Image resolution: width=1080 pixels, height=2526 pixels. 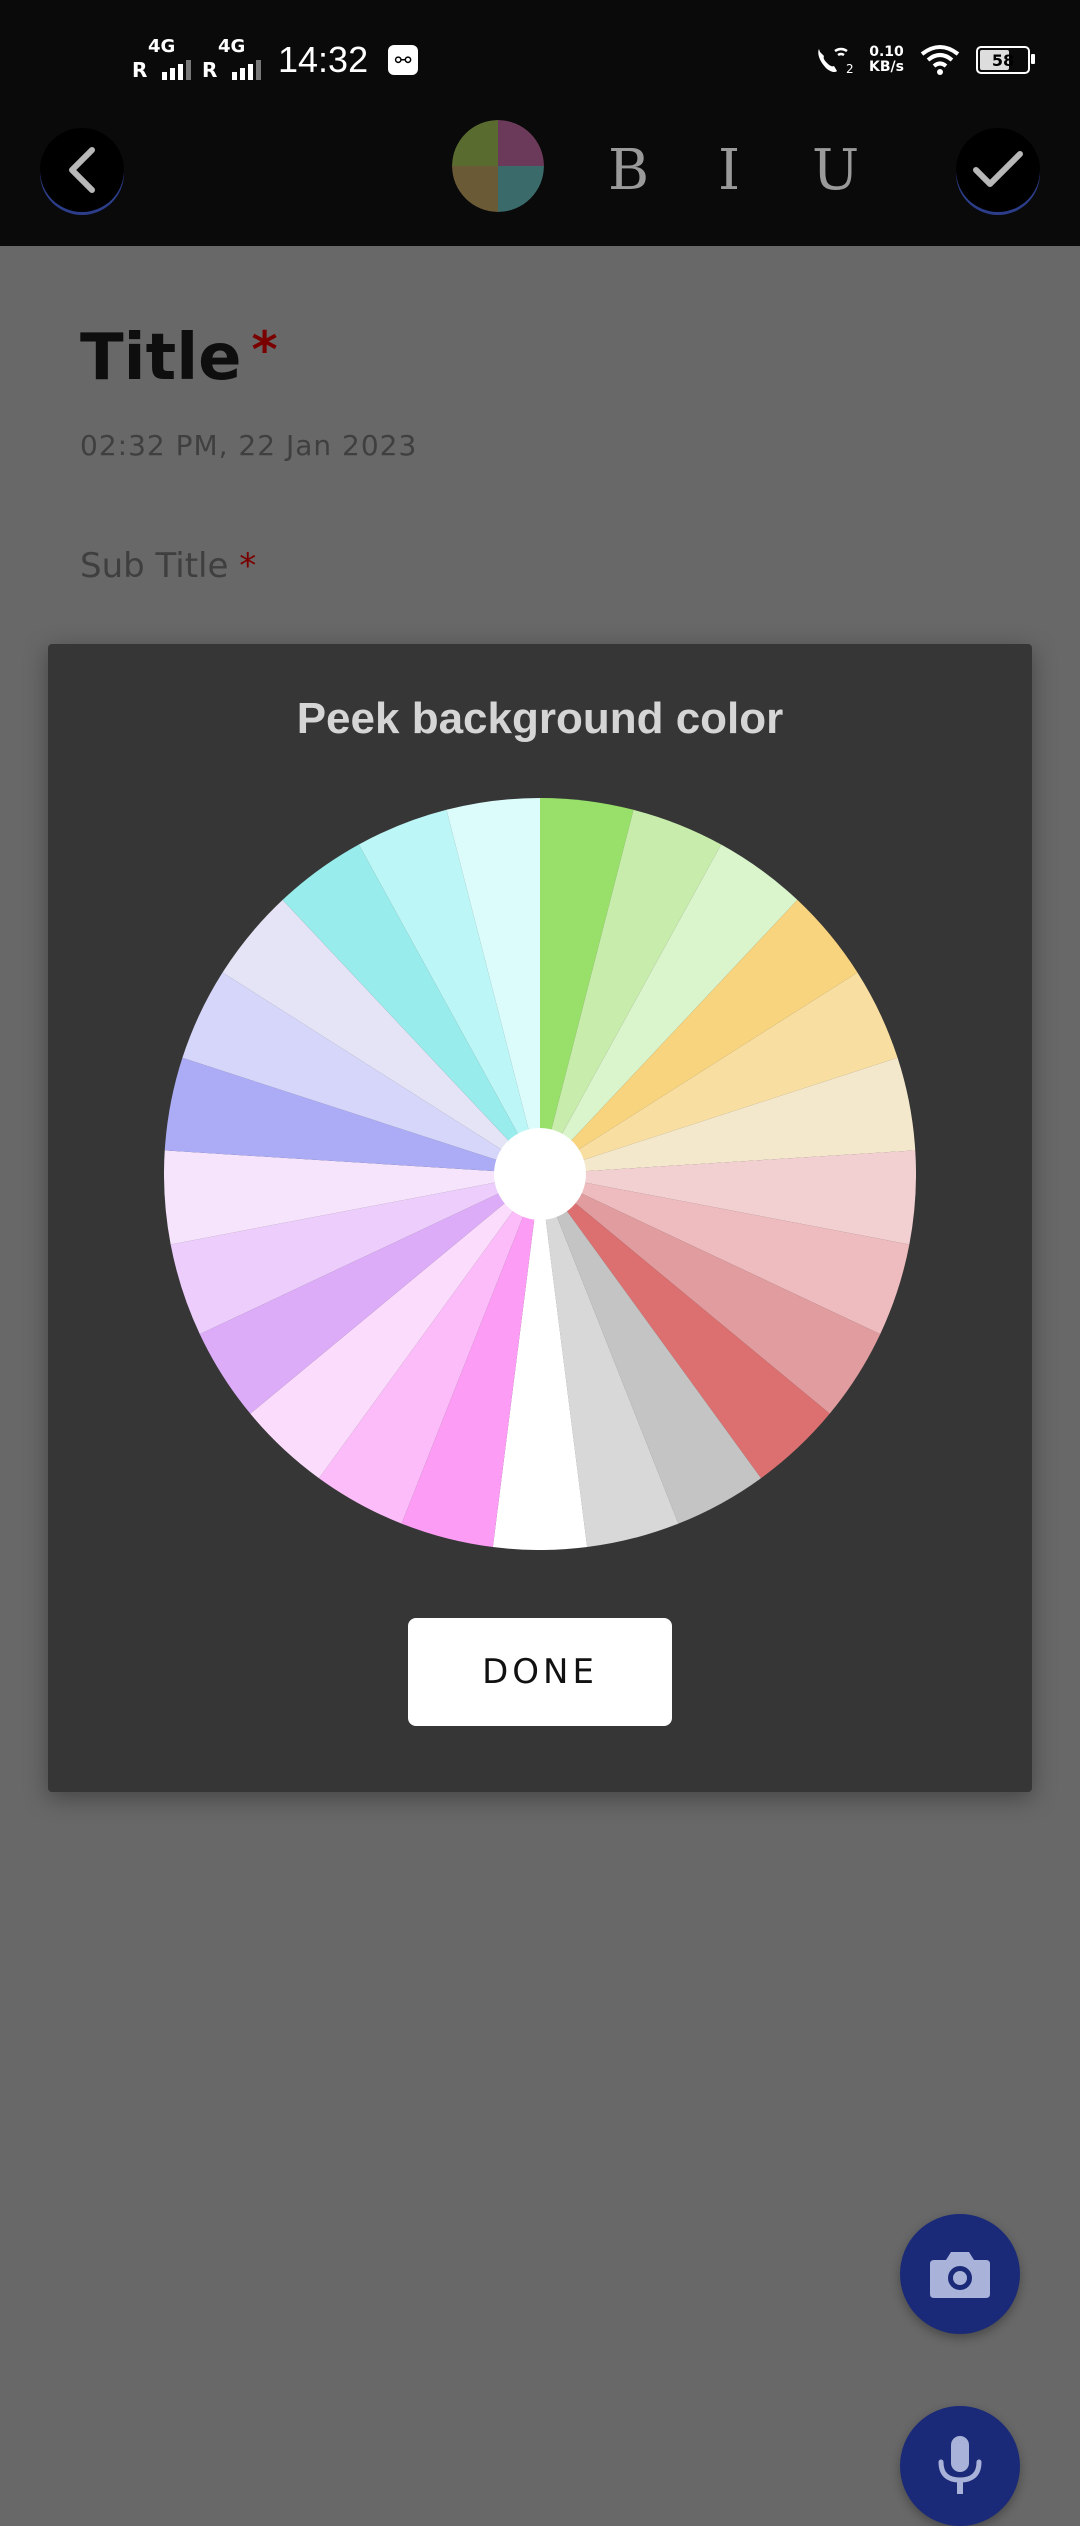 What do you see at coordinates (628, 170) in the screenshot?
I see `bold-button: B` at bounding box center [628, 170].